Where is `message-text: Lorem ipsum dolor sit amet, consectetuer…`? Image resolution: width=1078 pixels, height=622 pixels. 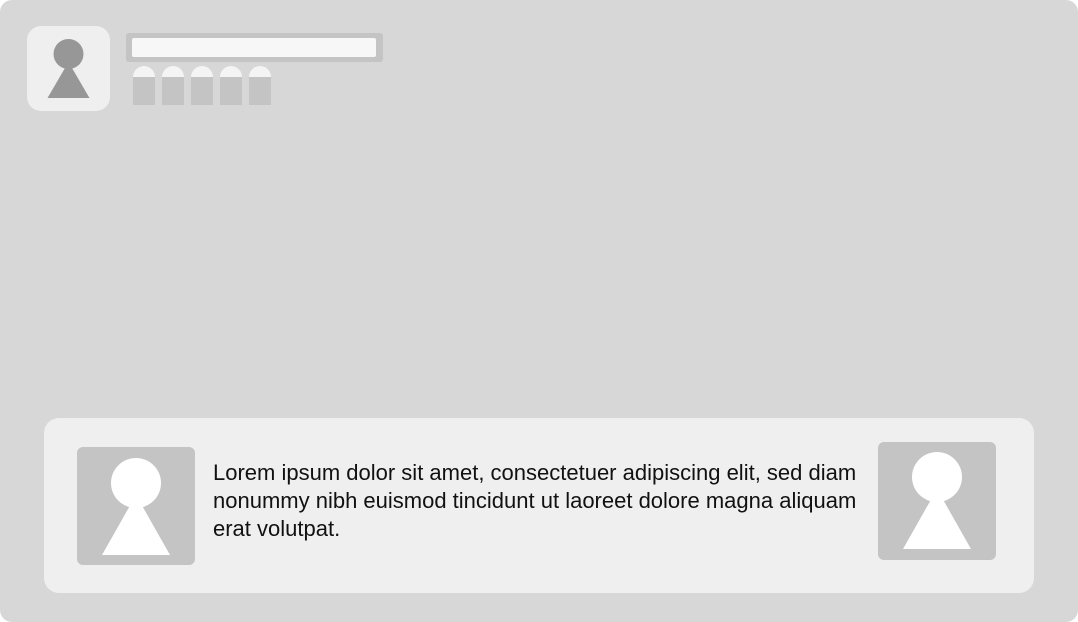 message-text: Lorem ipsum dolor sit amet, consectetuer… is located at coordinates (535, 500).